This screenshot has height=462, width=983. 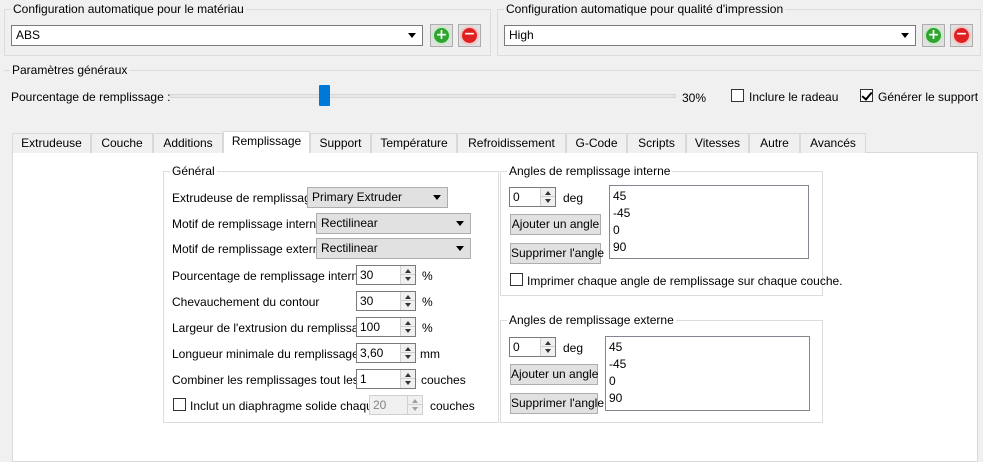 I want to click on combine-stepper: 1, so click(x=386, y=379).